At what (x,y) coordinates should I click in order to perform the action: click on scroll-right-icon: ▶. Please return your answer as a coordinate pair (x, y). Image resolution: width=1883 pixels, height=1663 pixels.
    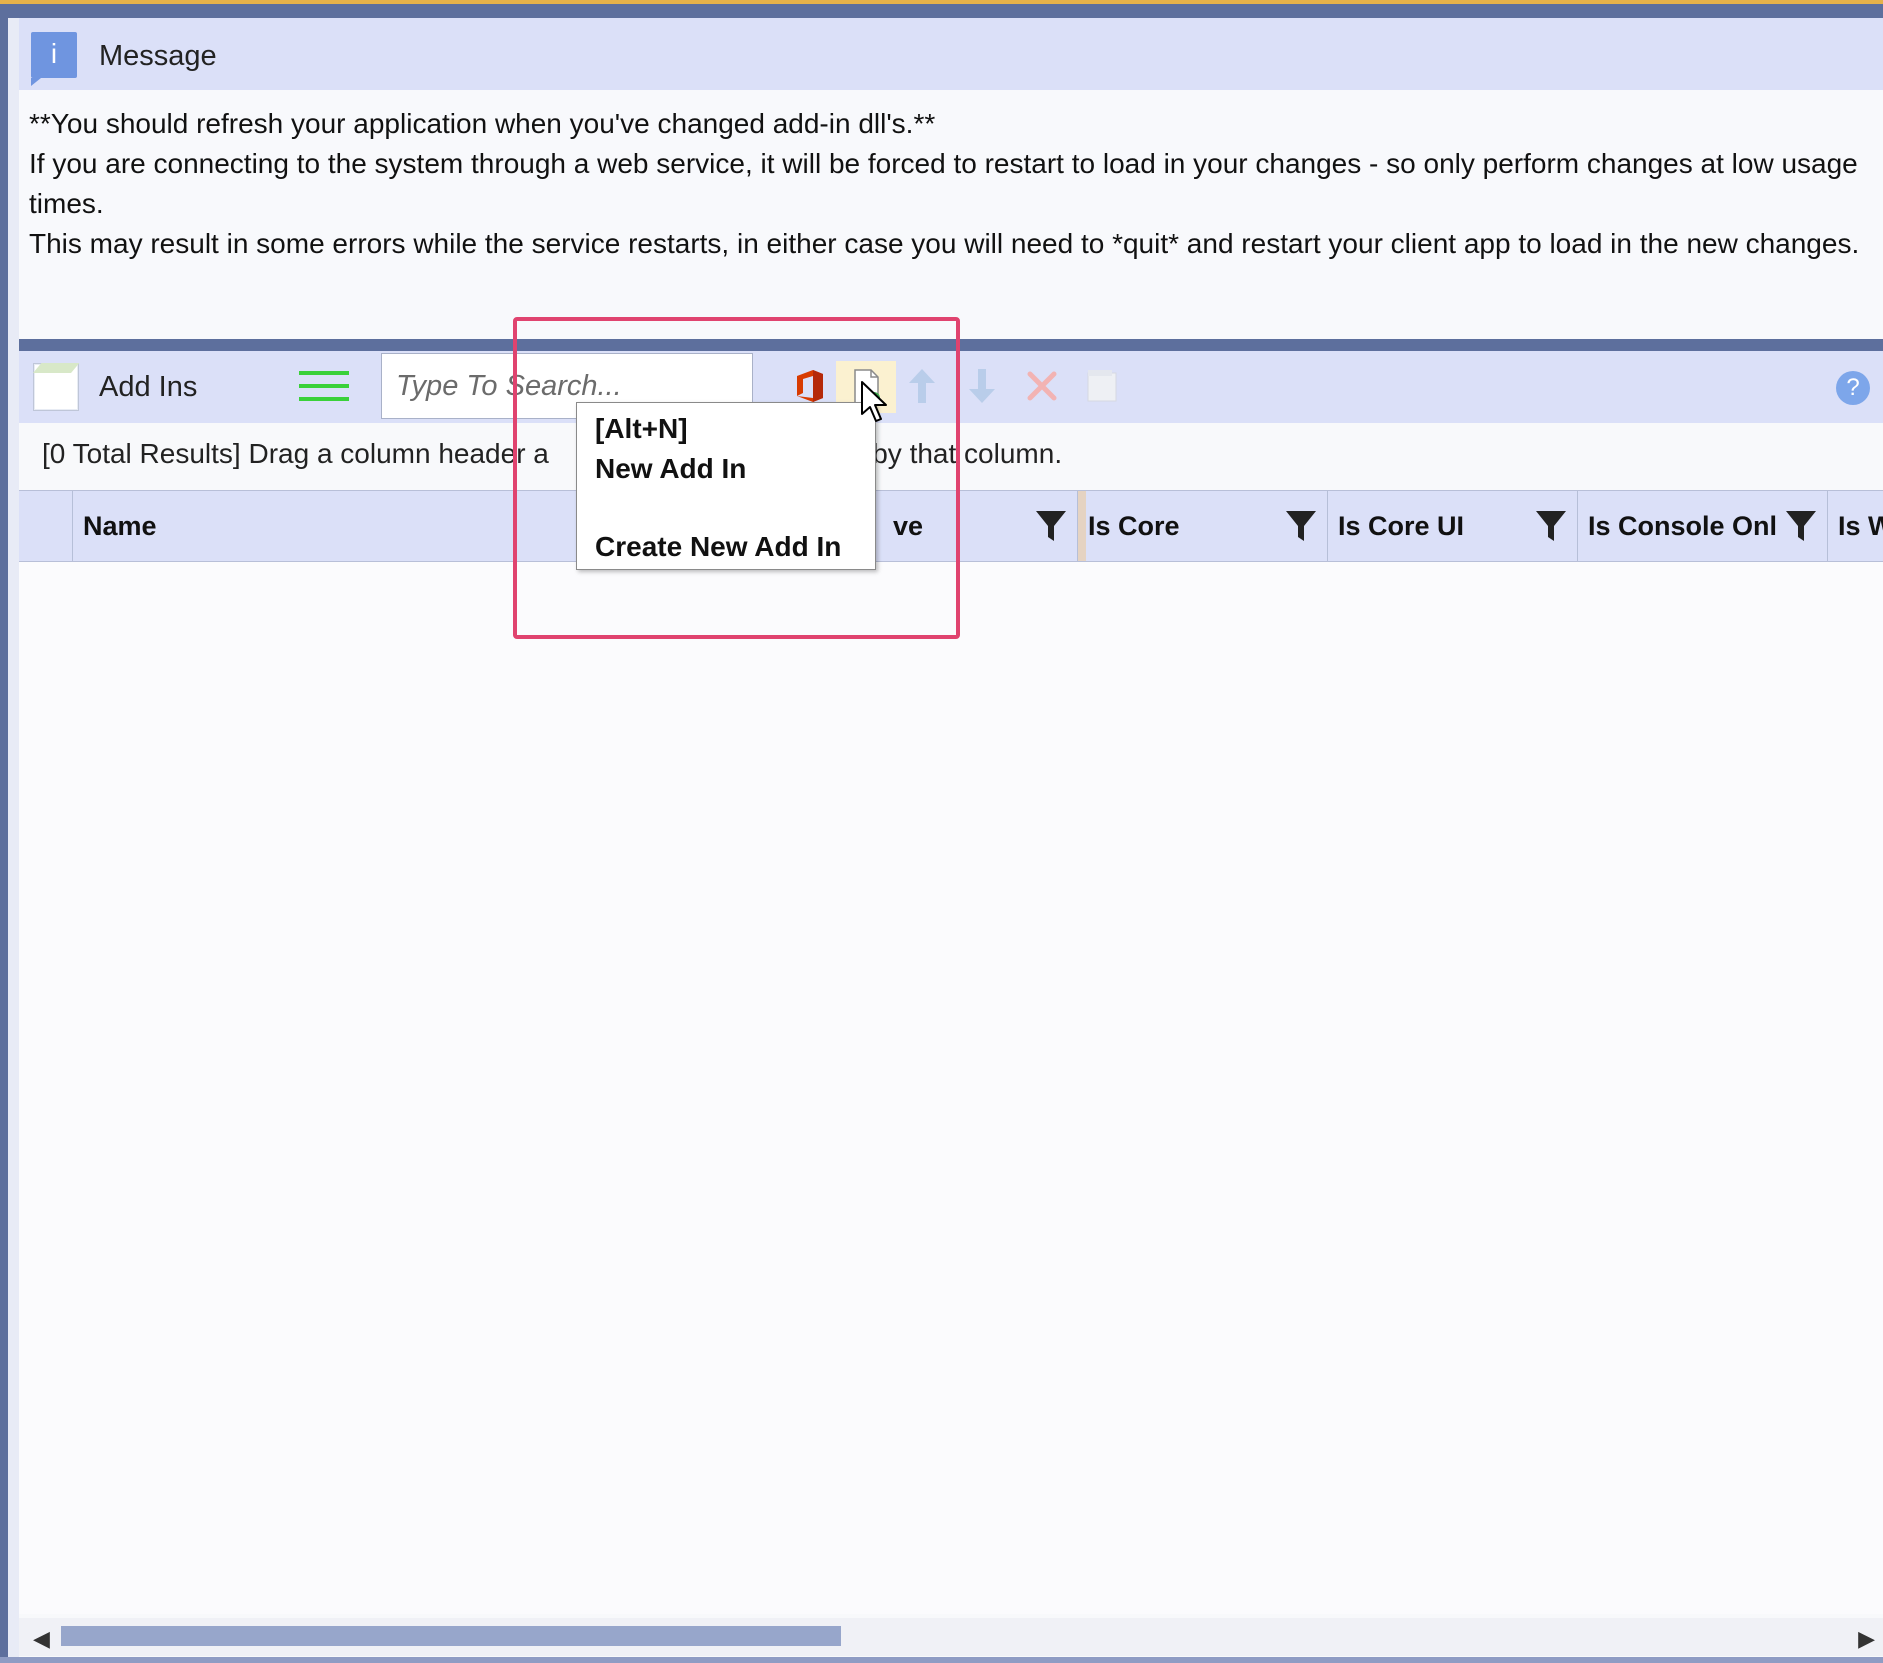
    Looking at the image, I should click on (1866, 1639).